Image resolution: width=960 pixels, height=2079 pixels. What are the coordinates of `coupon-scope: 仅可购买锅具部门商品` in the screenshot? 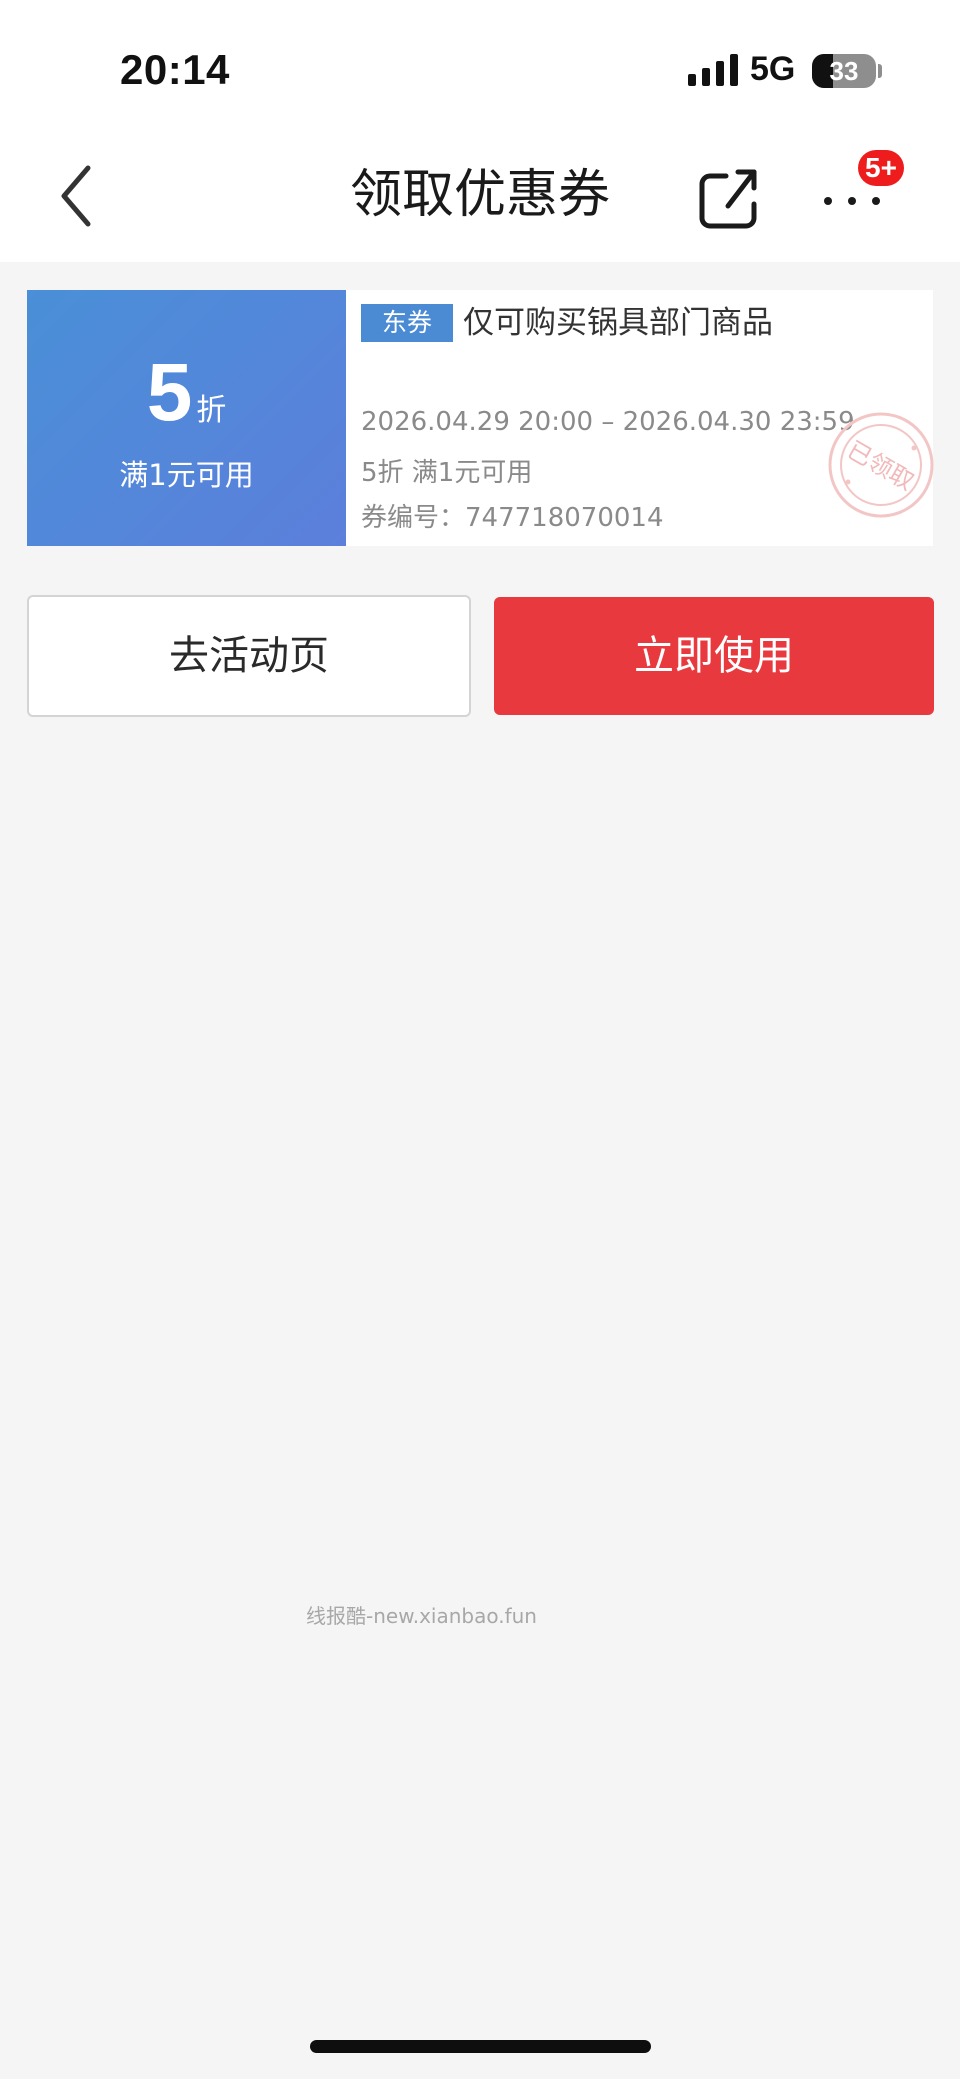 It's located at (618, 323).